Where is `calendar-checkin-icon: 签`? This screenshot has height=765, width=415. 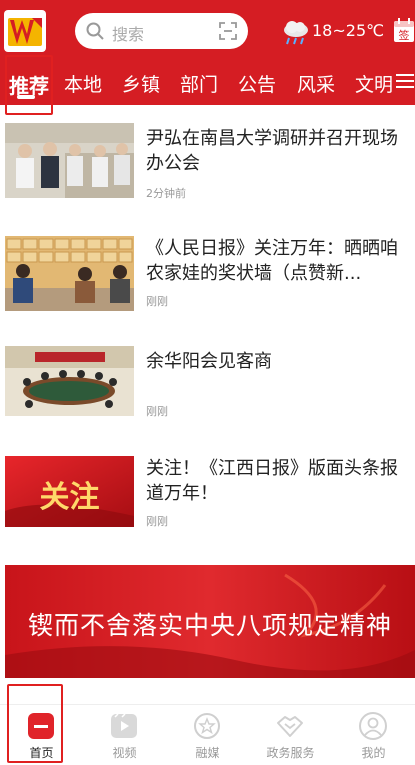 calendar-checkin-icon: 签 is located at coordinates (404, 30).